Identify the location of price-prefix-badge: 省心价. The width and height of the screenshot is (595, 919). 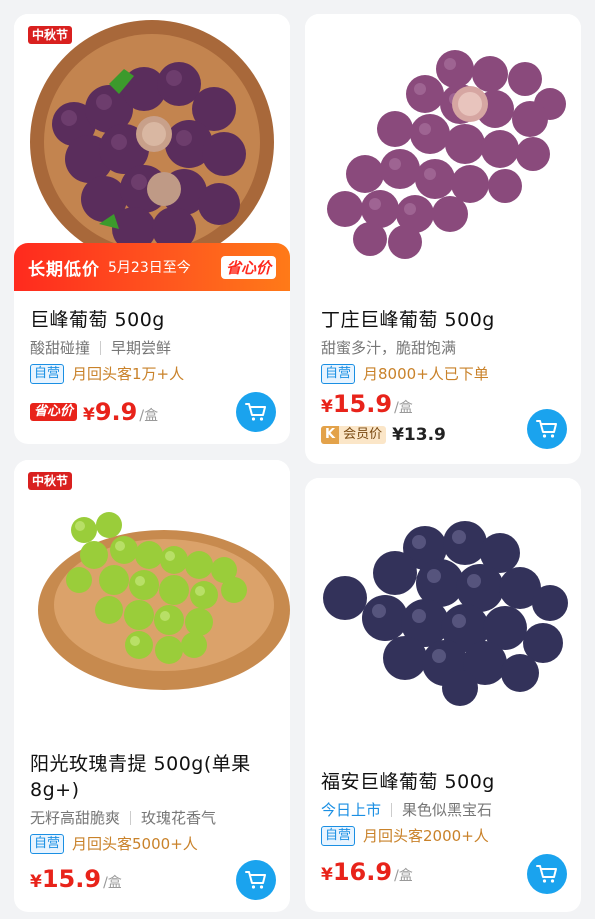
(54, 412).